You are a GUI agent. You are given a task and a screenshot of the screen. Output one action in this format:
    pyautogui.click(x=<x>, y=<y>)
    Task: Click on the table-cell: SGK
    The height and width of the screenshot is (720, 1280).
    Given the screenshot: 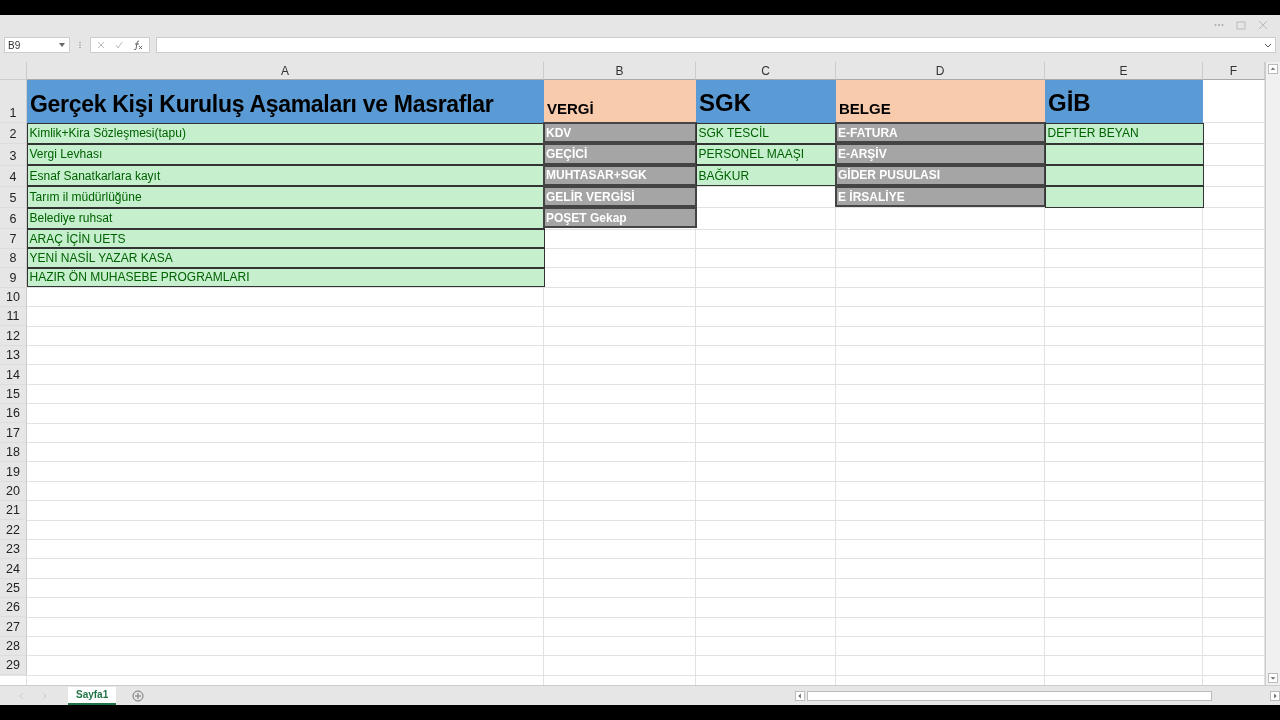 What is the action you would take?
    pyautogui.click(x=766, y=101)
    